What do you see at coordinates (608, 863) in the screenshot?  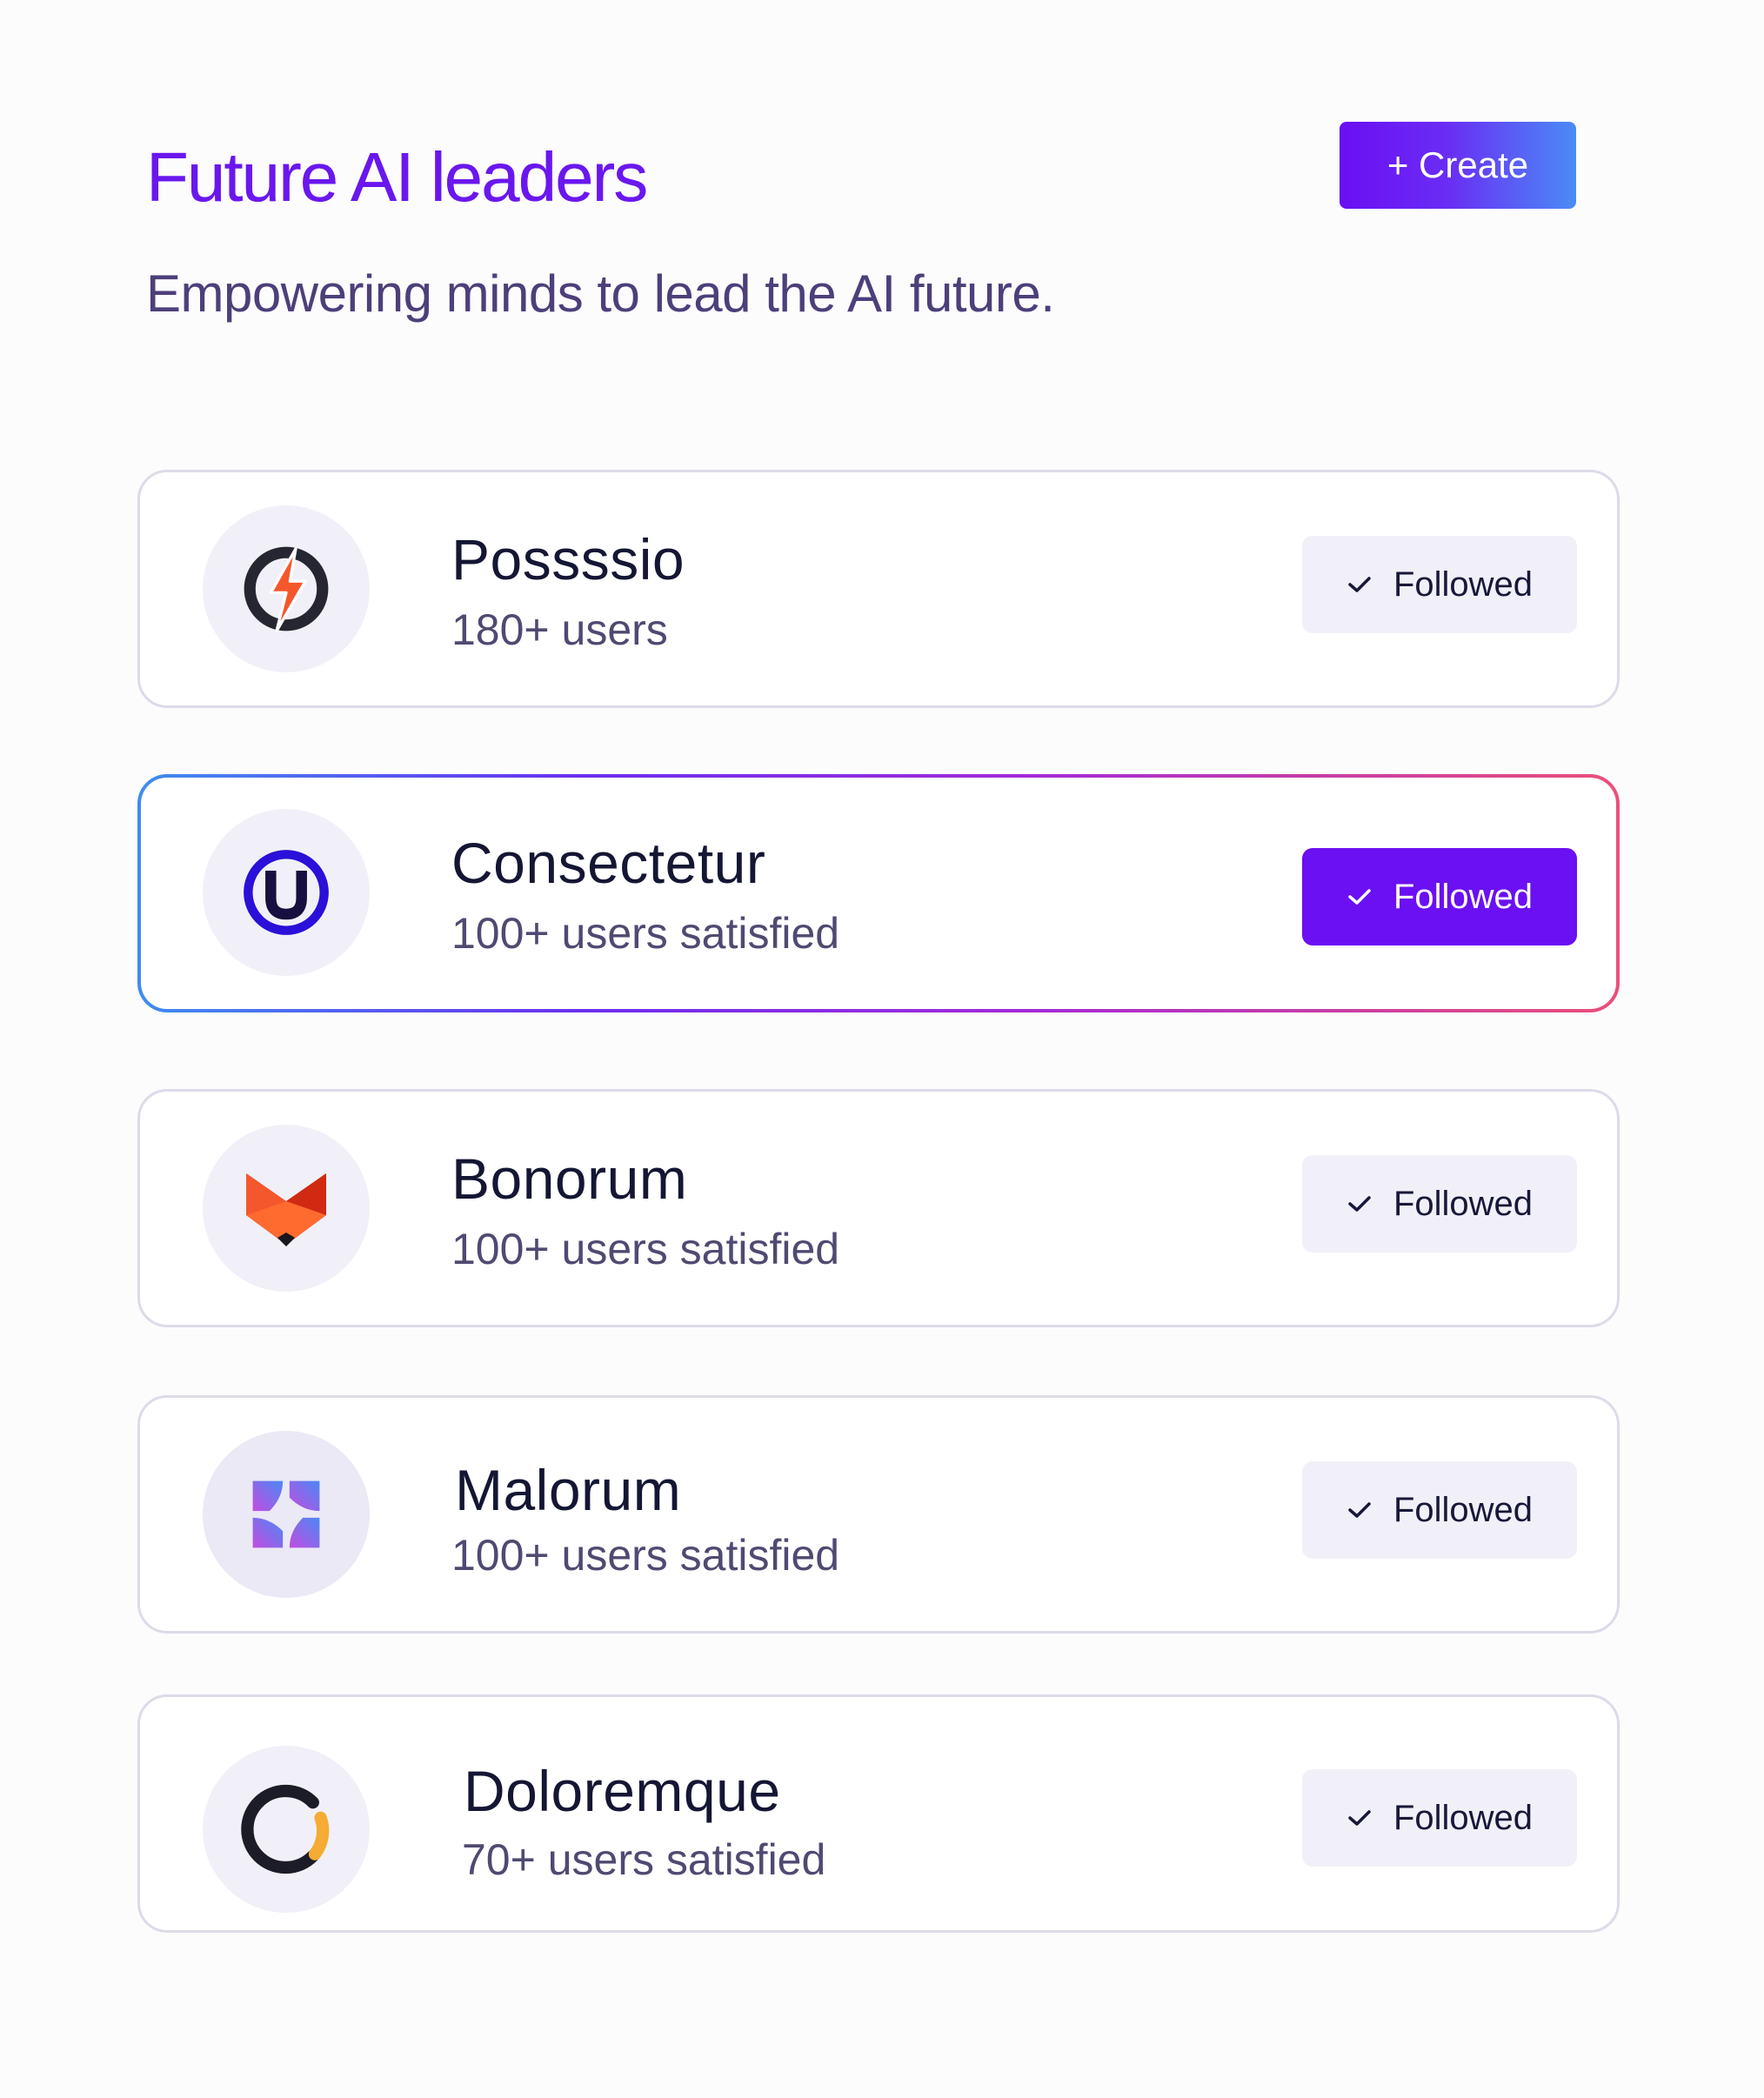 I see `leader-name: Consectetur` at bounding box center [608, 863].